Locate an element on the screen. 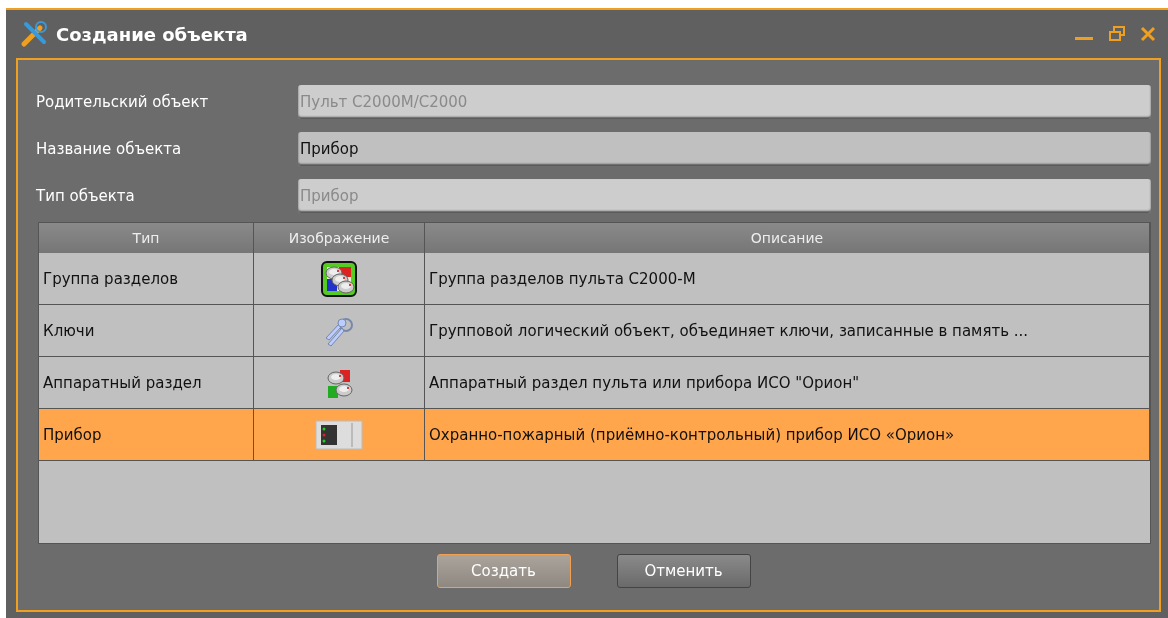 This screenshot has width=1168, height=618. restore-icon is located at coordinates (1117, 34).